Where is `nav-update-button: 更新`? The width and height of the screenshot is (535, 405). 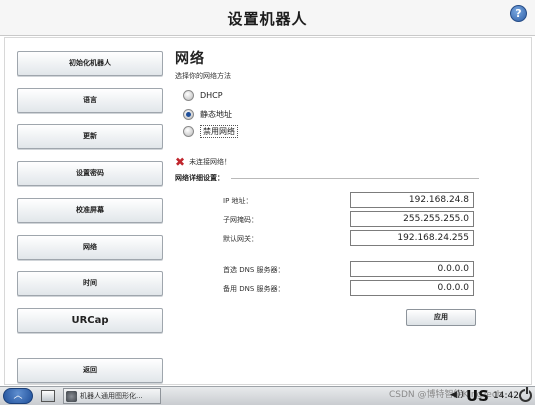 nav-update-button: 更新 is located at coordinates (90, 136).